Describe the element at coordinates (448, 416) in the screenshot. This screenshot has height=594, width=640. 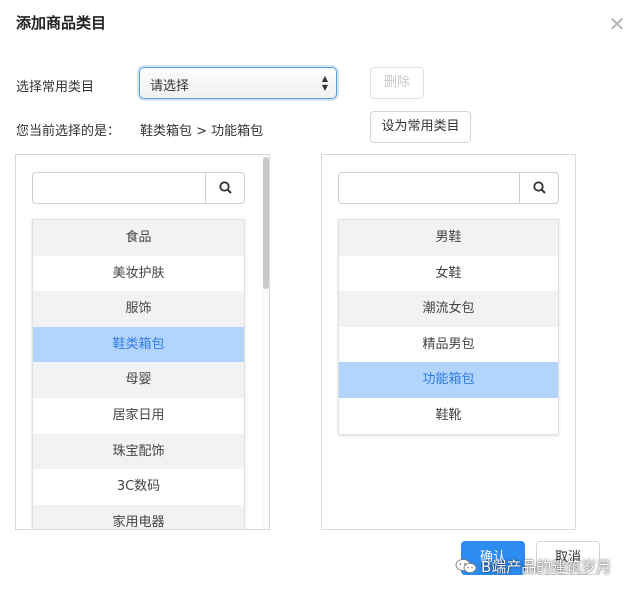
I see `list-item: 鞋靴` at that location.